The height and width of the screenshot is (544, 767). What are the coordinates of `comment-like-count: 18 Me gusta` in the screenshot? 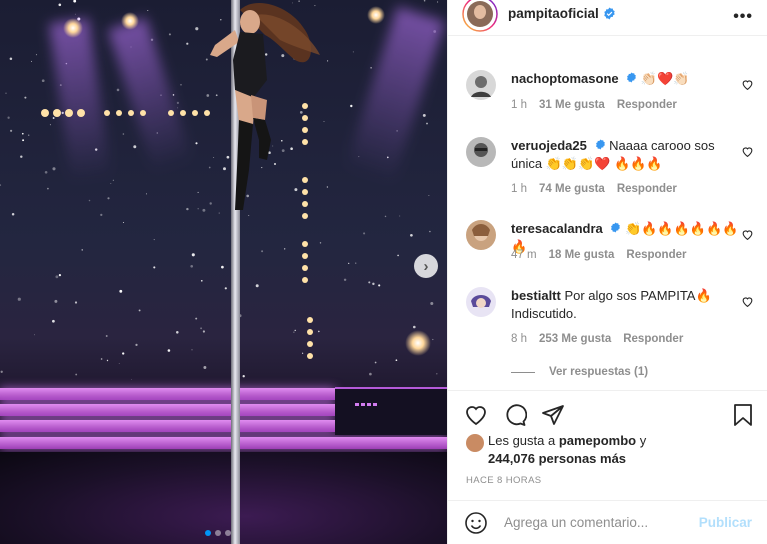 It's located at (582, 255).